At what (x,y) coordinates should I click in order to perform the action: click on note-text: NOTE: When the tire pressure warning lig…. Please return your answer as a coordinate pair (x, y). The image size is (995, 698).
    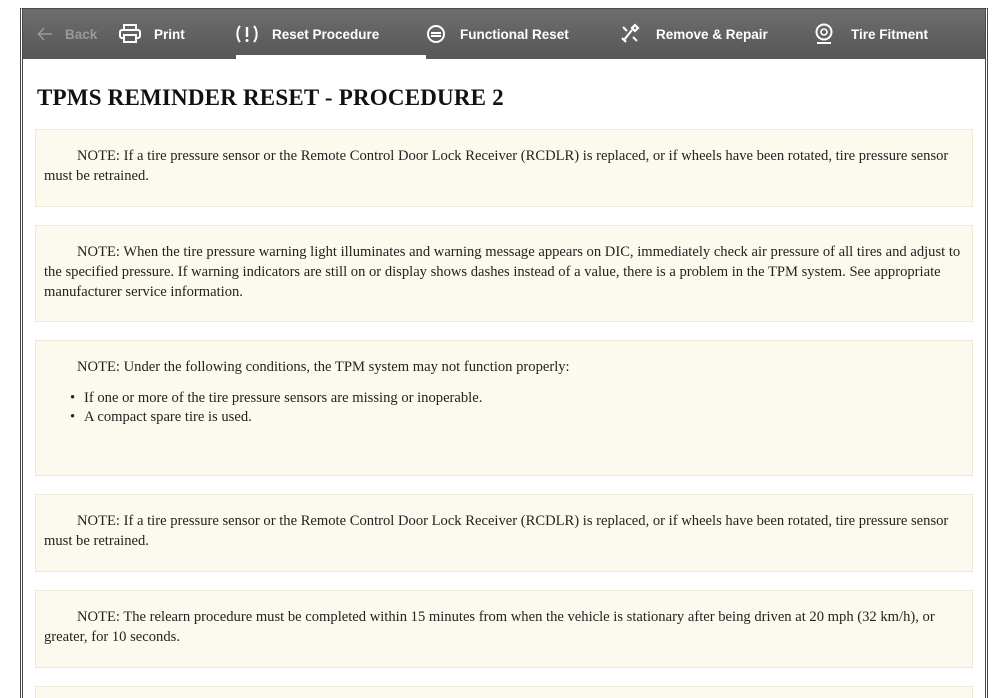
    Looking at the image, I should click on (502, 272).